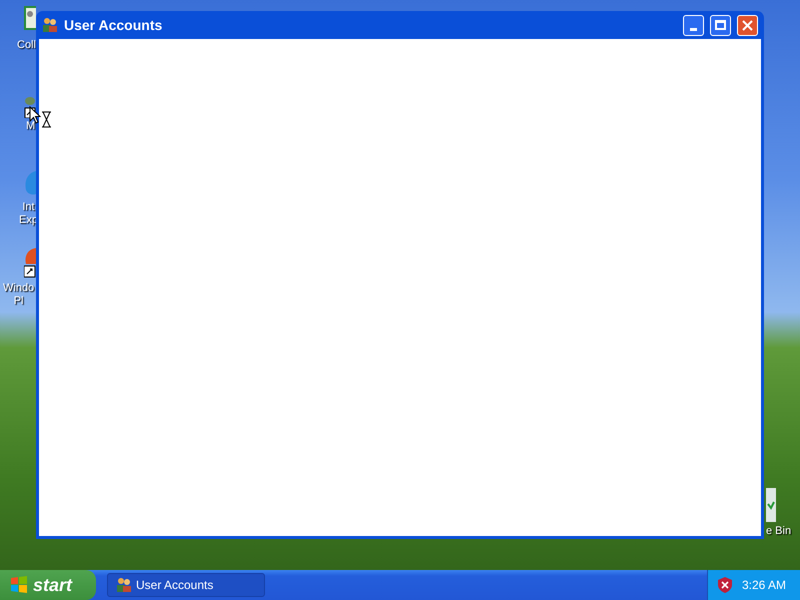  Describe the element at coordinates (771, 505) in the screenshot. I see `recycle-bin-icon` at that location.